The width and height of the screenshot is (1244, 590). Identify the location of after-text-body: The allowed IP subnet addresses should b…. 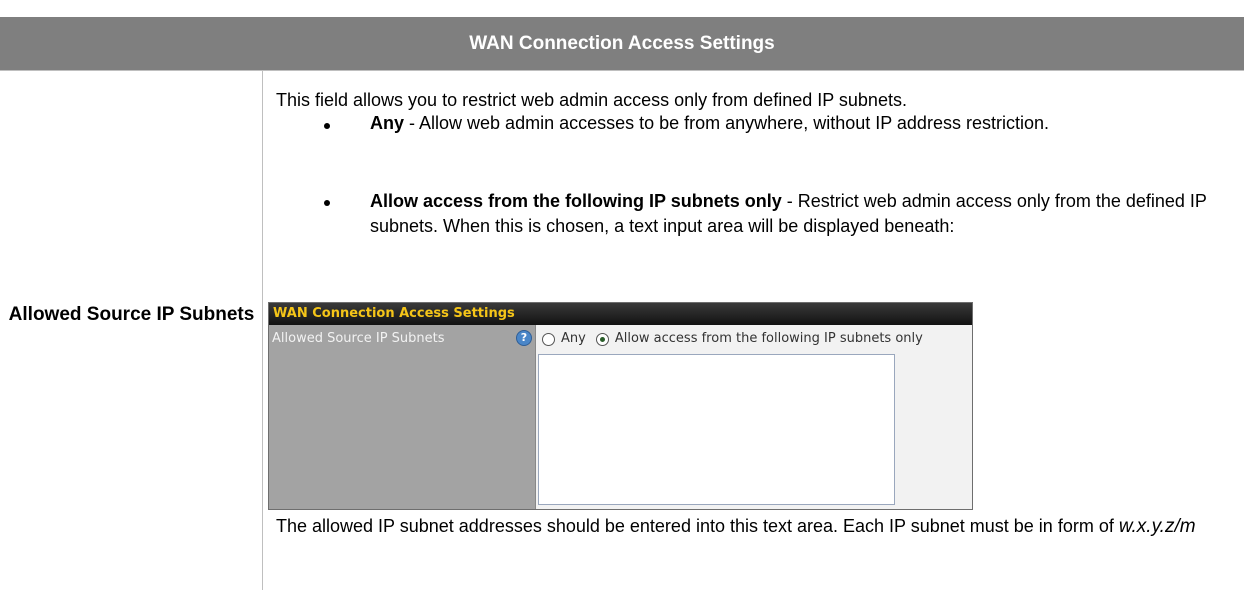
(697, 526).